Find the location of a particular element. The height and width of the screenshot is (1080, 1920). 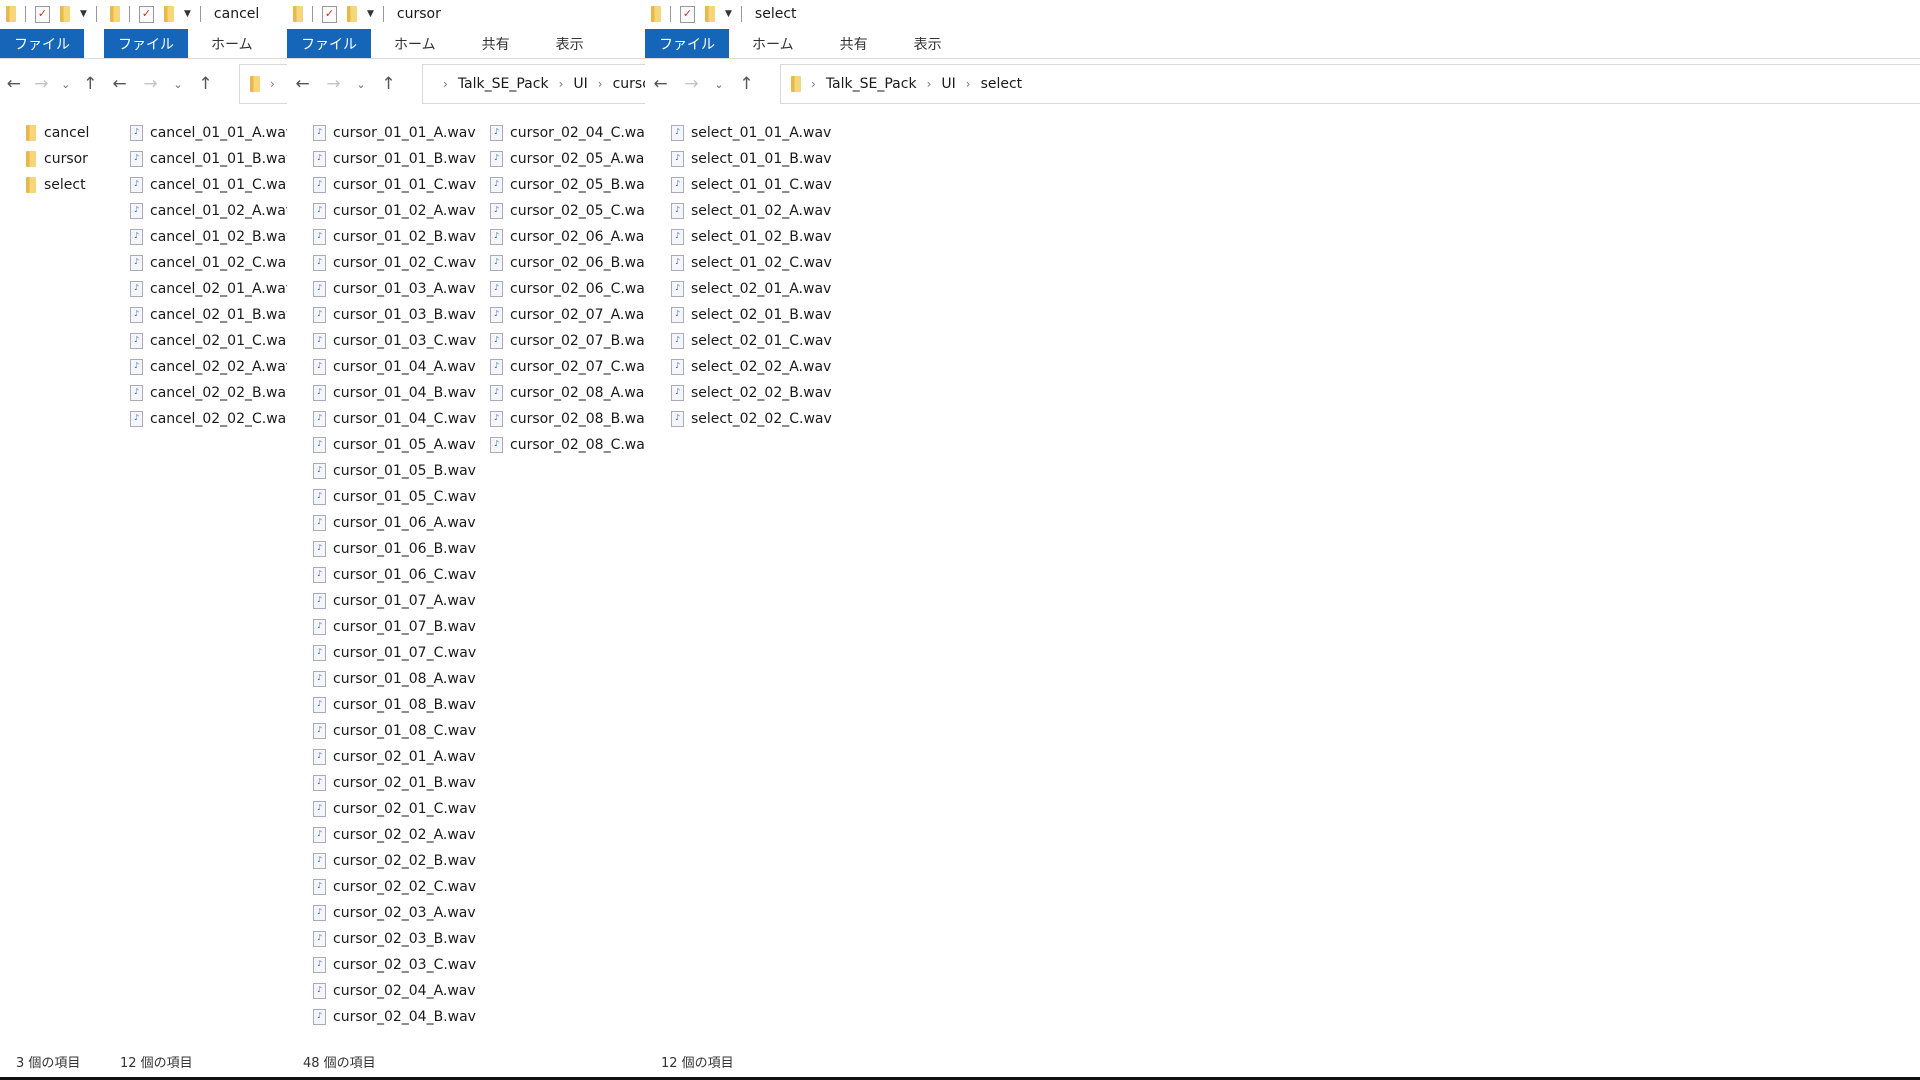

file-item: ♪ cursor_02_03_A.wav is located at coordinates (401, 913).